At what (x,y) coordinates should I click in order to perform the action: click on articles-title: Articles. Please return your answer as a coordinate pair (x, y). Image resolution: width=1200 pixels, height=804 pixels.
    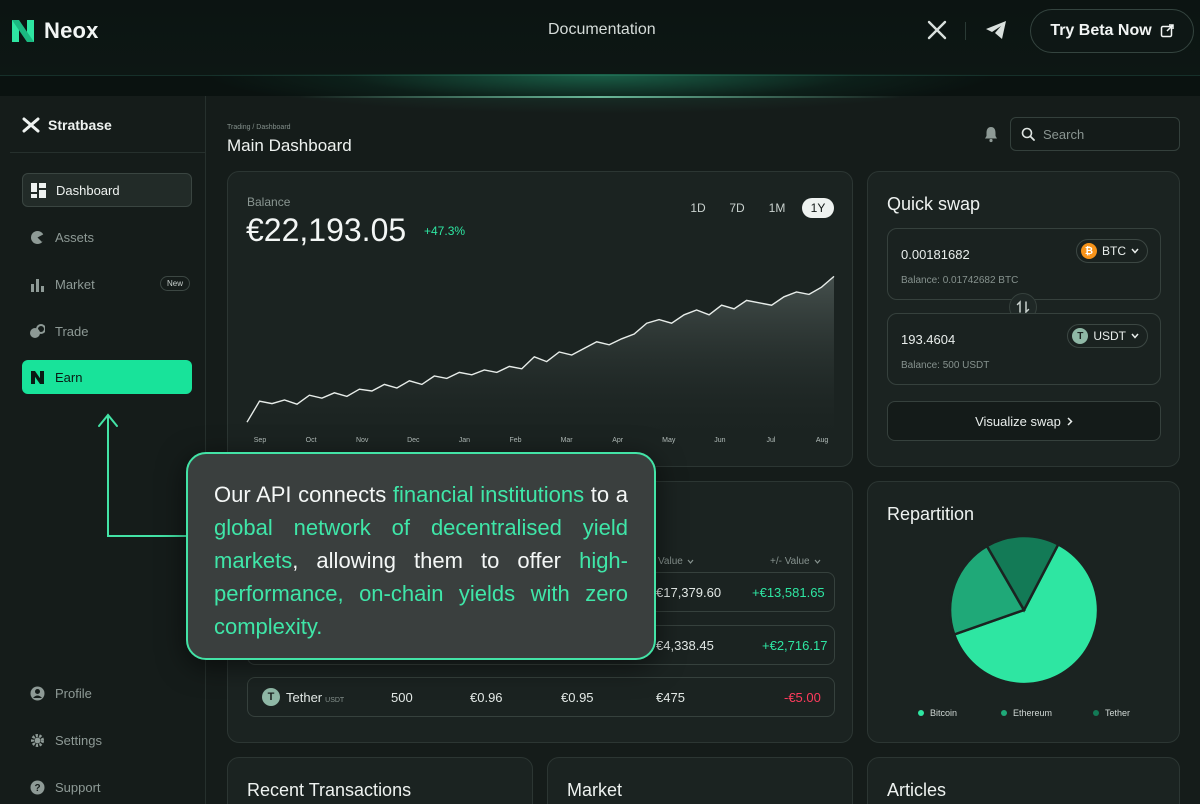
    Looking at the image, I should click on (917, 790).